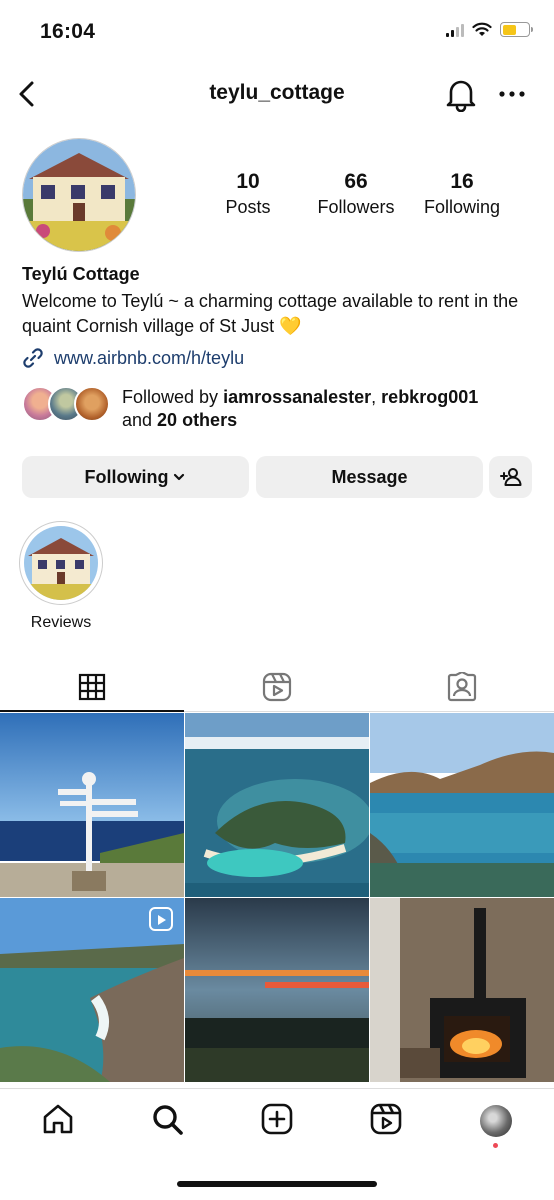 This screenshot has height=1200, width=554. I want to click on battery-icon, so click(516, 29).